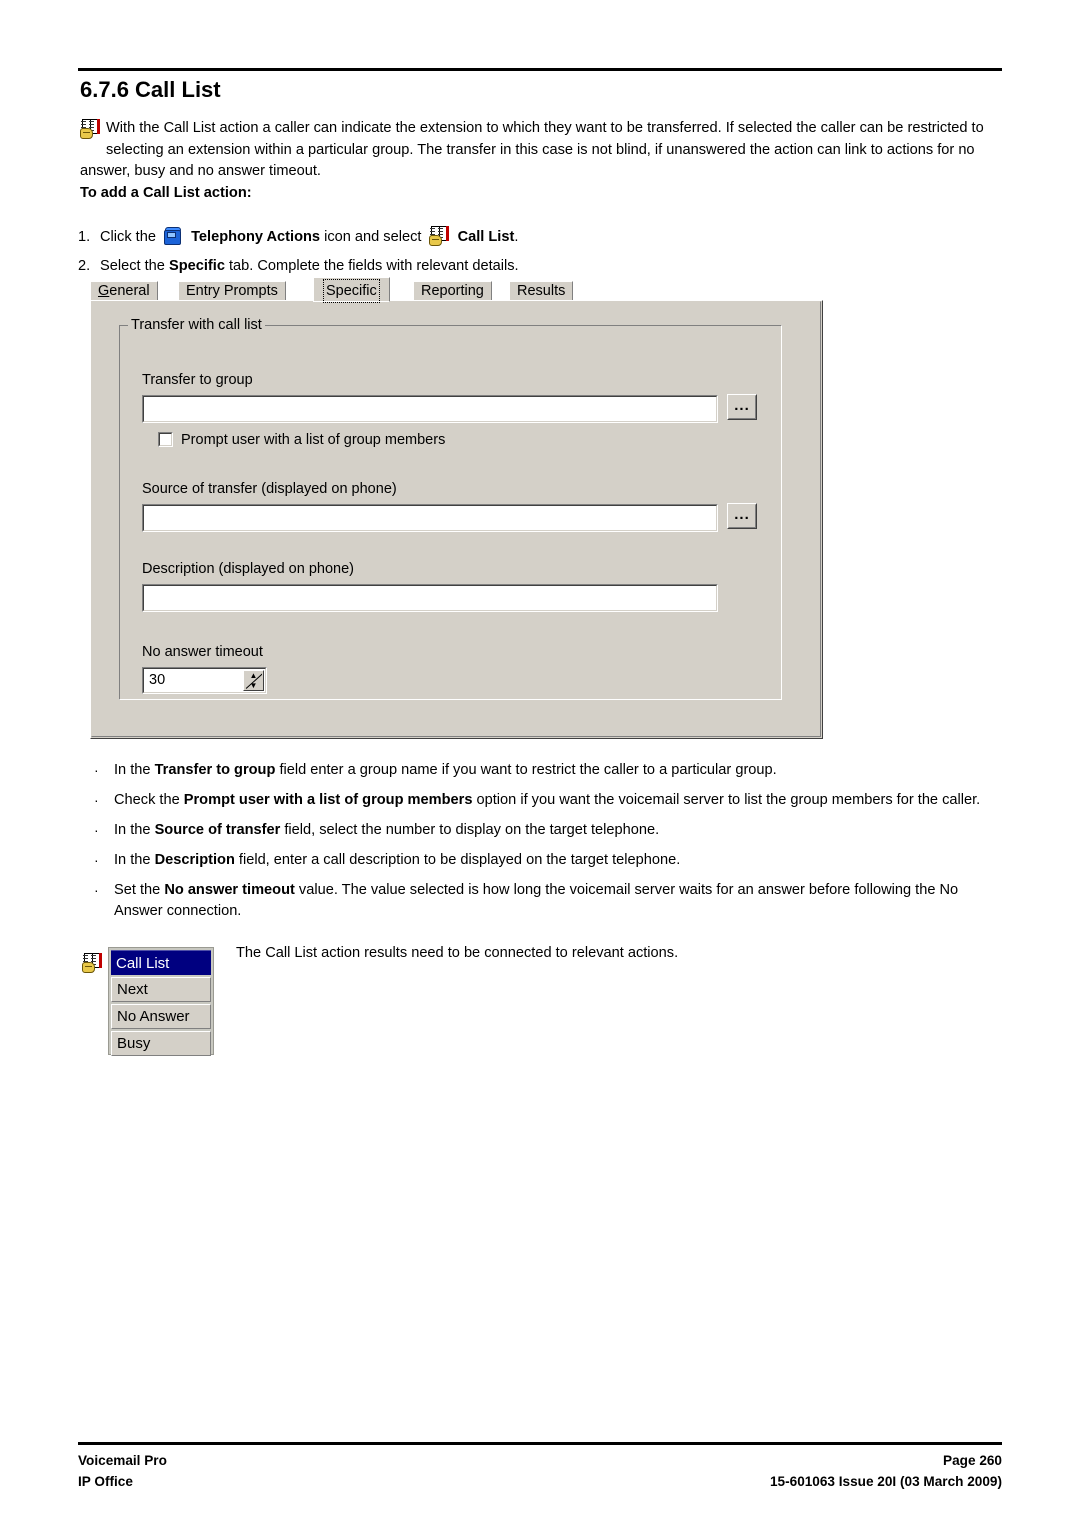  Describe the element at coordinates (253, 675) in the screenshot. I see `spinner-up-icon: ▲` at that location.